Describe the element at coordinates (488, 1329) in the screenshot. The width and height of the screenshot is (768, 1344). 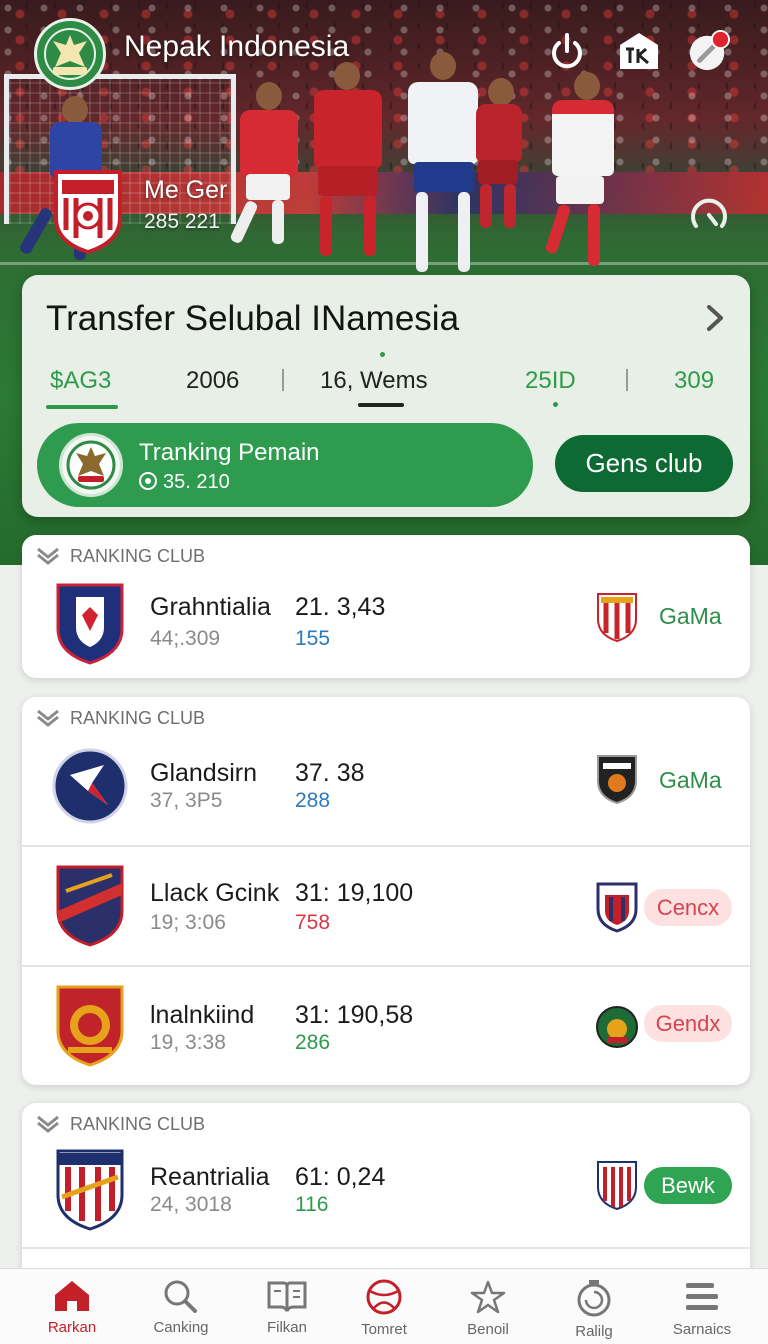
I see `nav-label: Benoil` at that location.